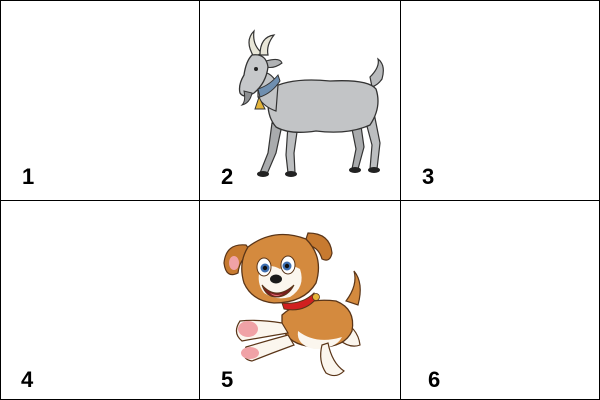 The image size is (600, 400). What do you see at coordinates (292, 304) in the screenshot?
I see `puppy-illustration` at bounding box center [292, 304].